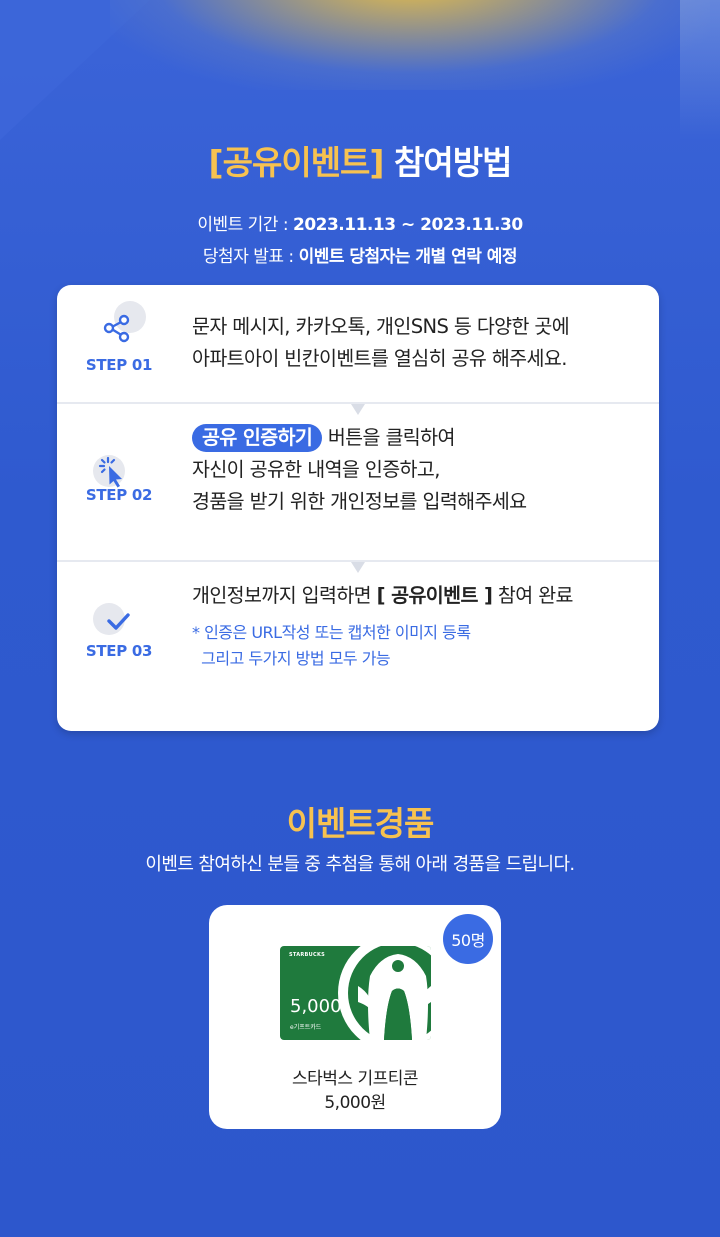 Image resolution: width=720 pixels, height=1237 pixels. Describe the element at coordinates (407, 225) in the screenshot. I see `event-period-value: 2023.11.13 ~ 2023.11.30` at that location.